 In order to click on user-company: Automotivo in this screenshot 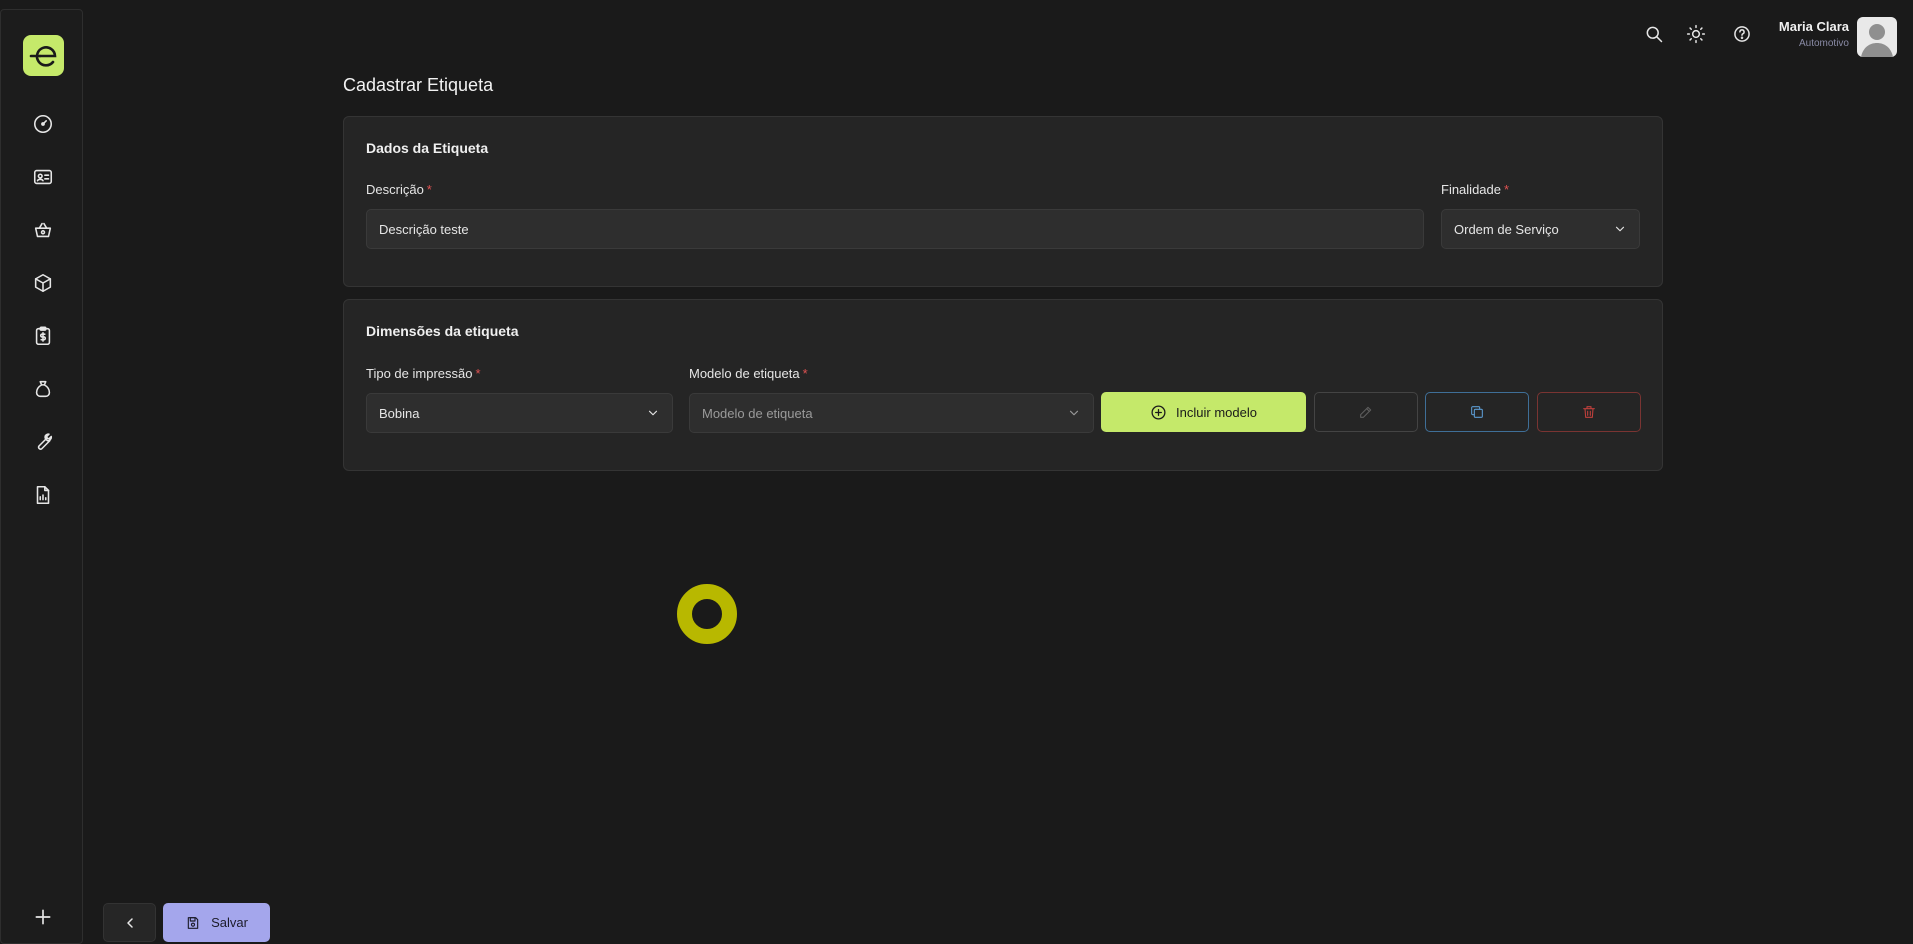, I will do `click(1823, 43)`.